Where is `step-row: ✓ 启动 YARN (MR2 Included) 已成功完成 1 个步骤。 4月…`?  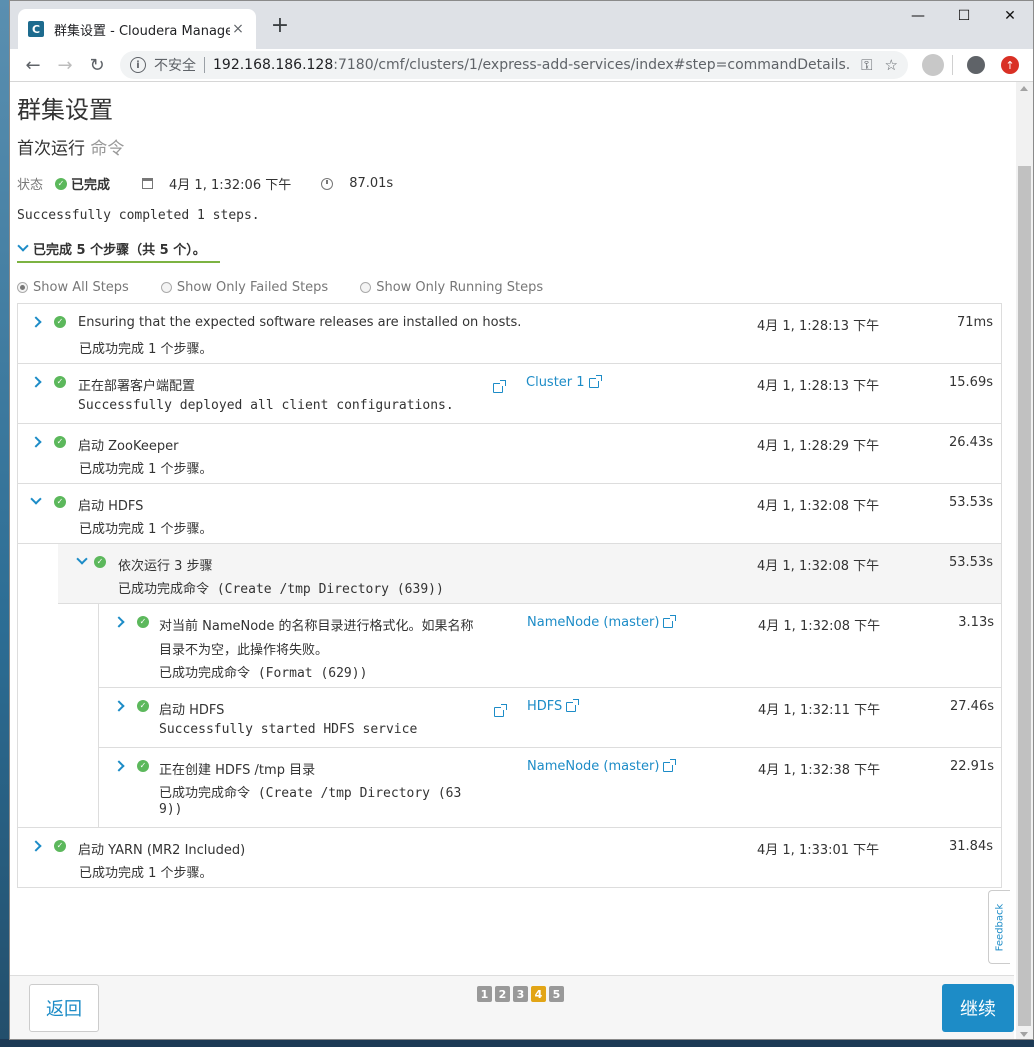
step-row: ✓ 启动 YARN (MR2 Included) 已成功完成 1 个步骤。 4月… is located at coordinates (509, 858).